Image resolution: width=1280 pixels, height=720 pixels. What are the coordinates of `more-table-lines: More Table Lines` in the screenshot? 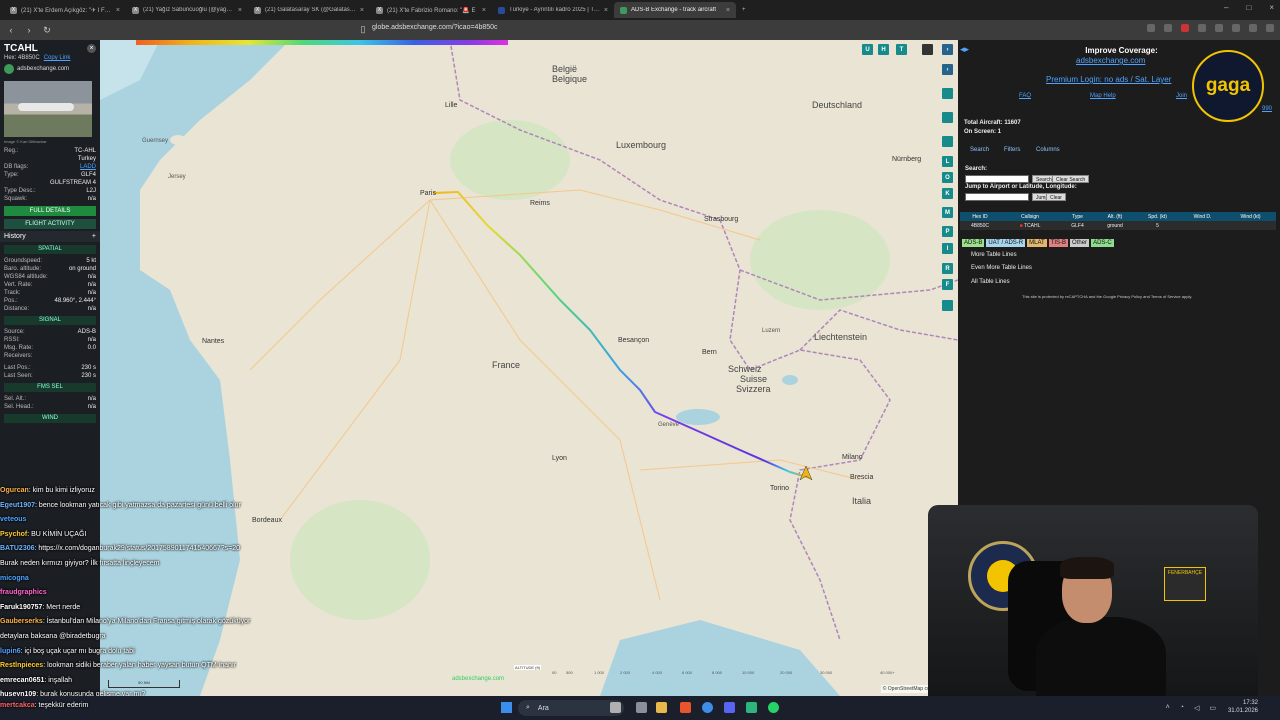 It's located at (994, 255).